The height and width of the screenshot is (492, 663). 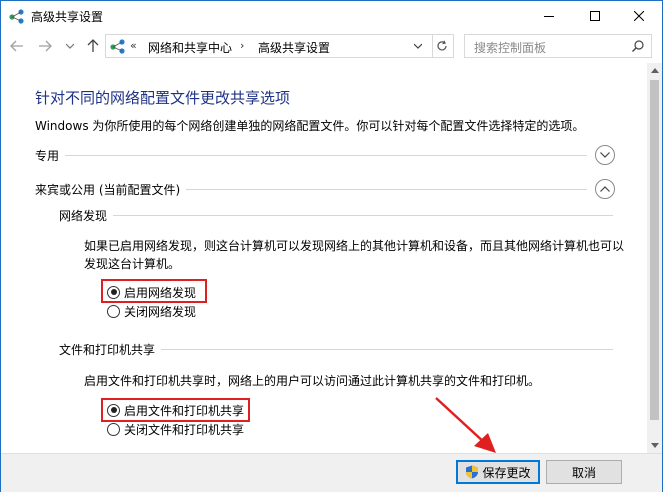 I want to click on uac-shield-icon, so click(x=472, y=472).